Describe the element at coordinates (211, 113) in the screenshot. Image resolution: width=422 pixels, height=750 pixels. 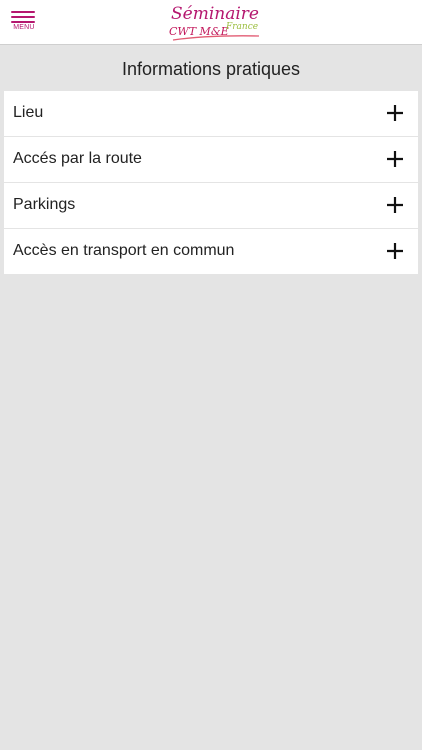
I see `accordion-item-lieu: Lieu` at that location.